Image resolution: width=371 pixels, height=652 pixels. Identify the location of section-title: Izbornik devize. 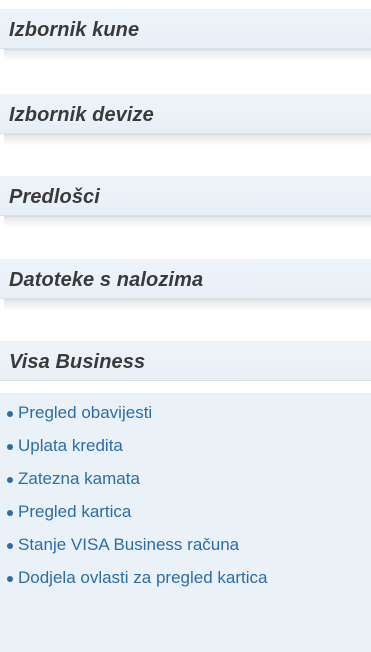
(81, 115).